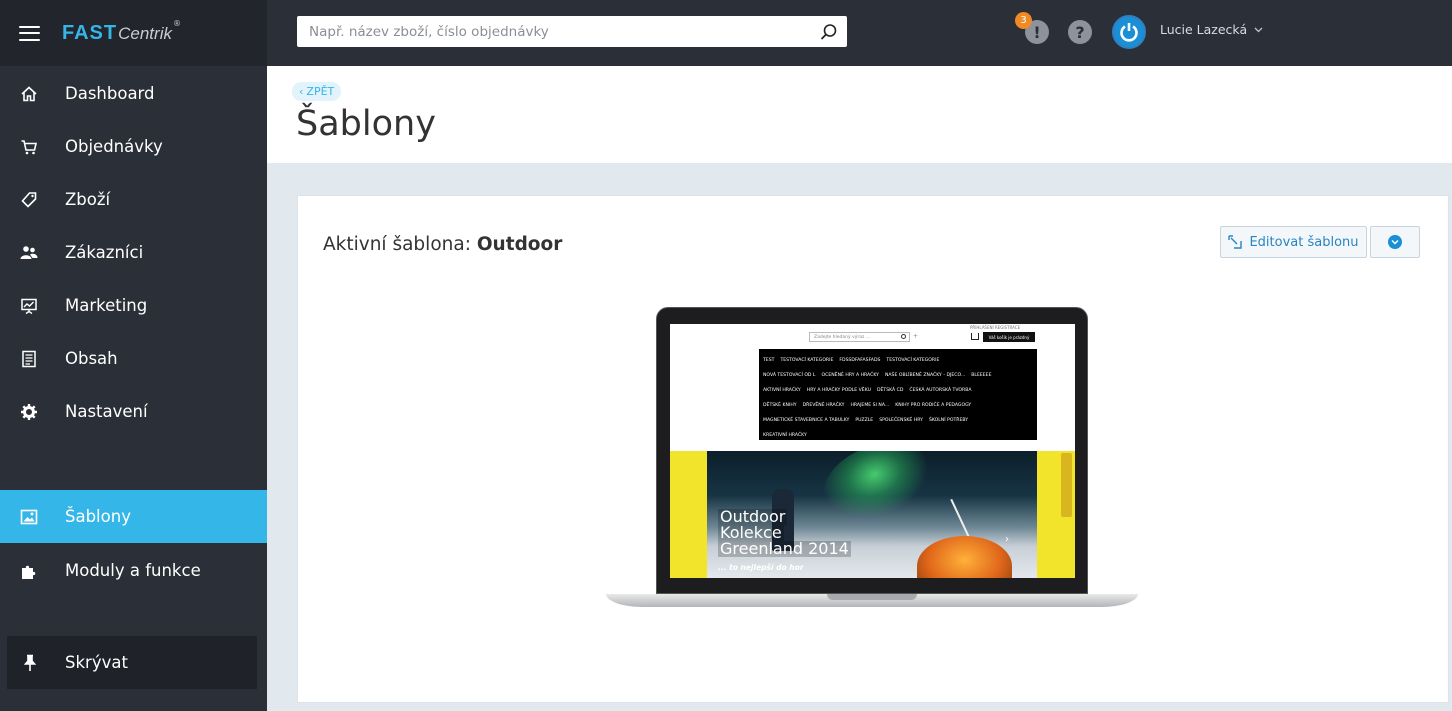 Image resolution: width=1452 pixels, height=711 pixels. What do you see at coordinates (29, 33) in the screenshot?
I see `hamburger-menu-icon` at bounding box center [29, 33].